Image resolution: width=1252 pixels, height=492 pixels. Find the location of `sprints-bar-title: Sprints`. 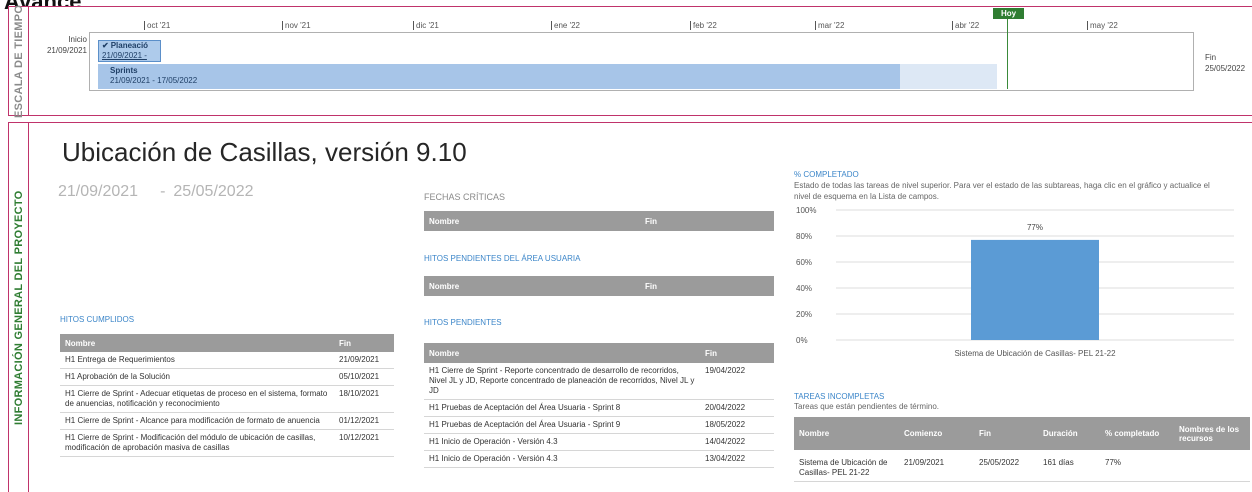

sprints-bar-title: Sprints is located at coordinates (124, 70).